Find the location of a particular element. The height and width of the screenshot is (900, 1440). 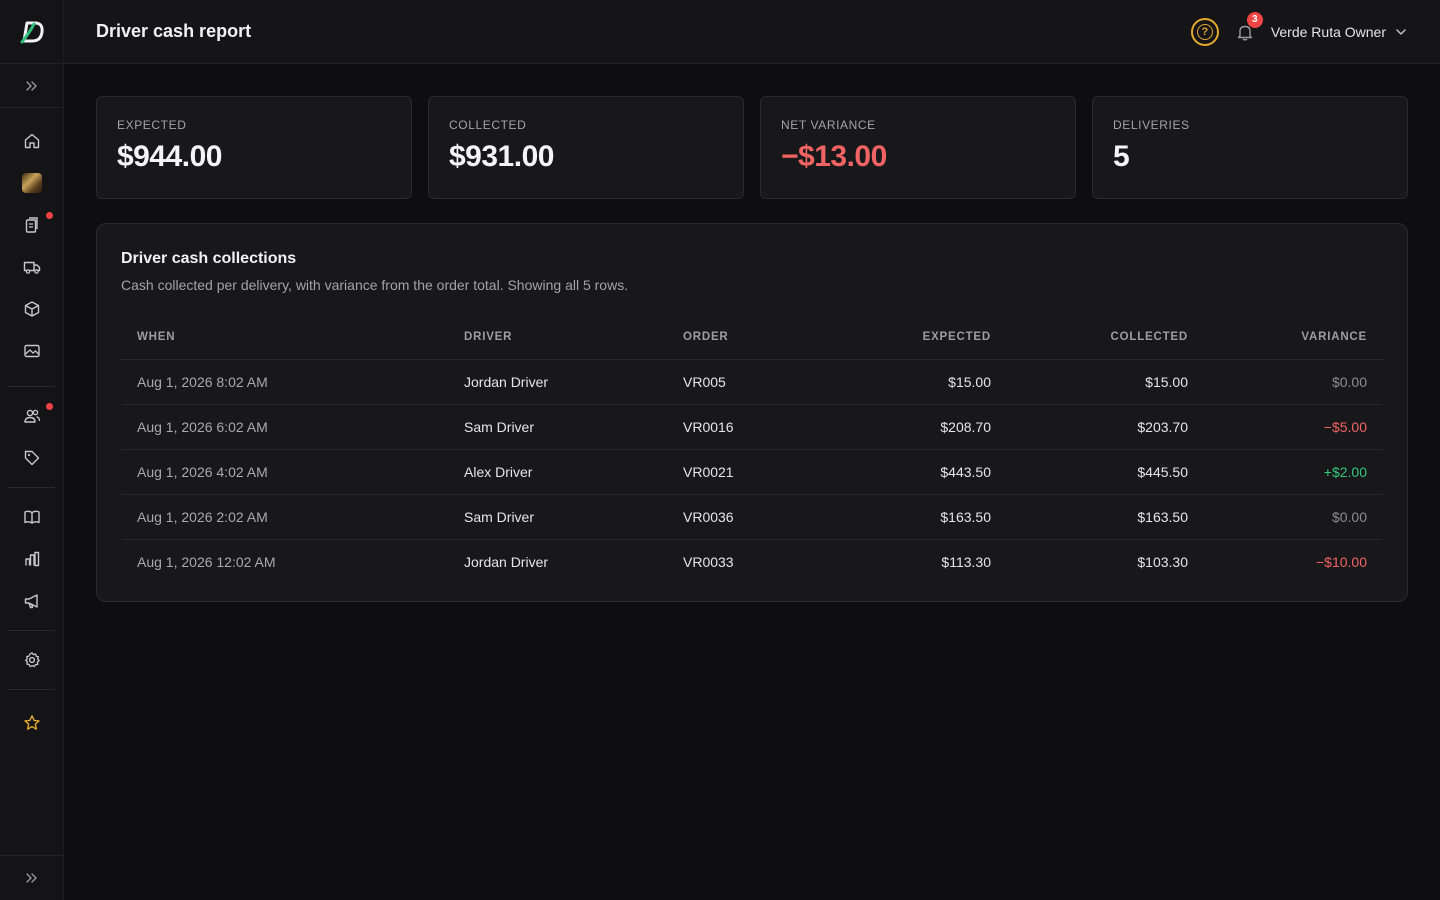

cell-when: Aug 1, 2026 6:02 AM is located at coordinates (284, 427).